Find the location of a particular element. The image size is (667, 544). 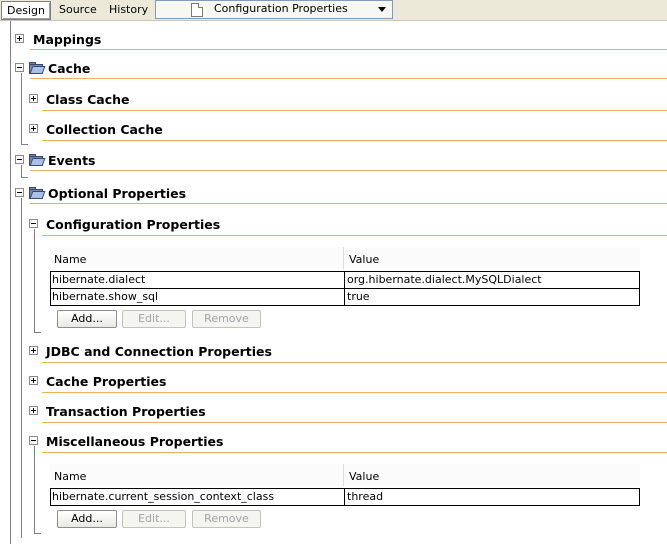

document-icon is located at coordinates (197, 10).